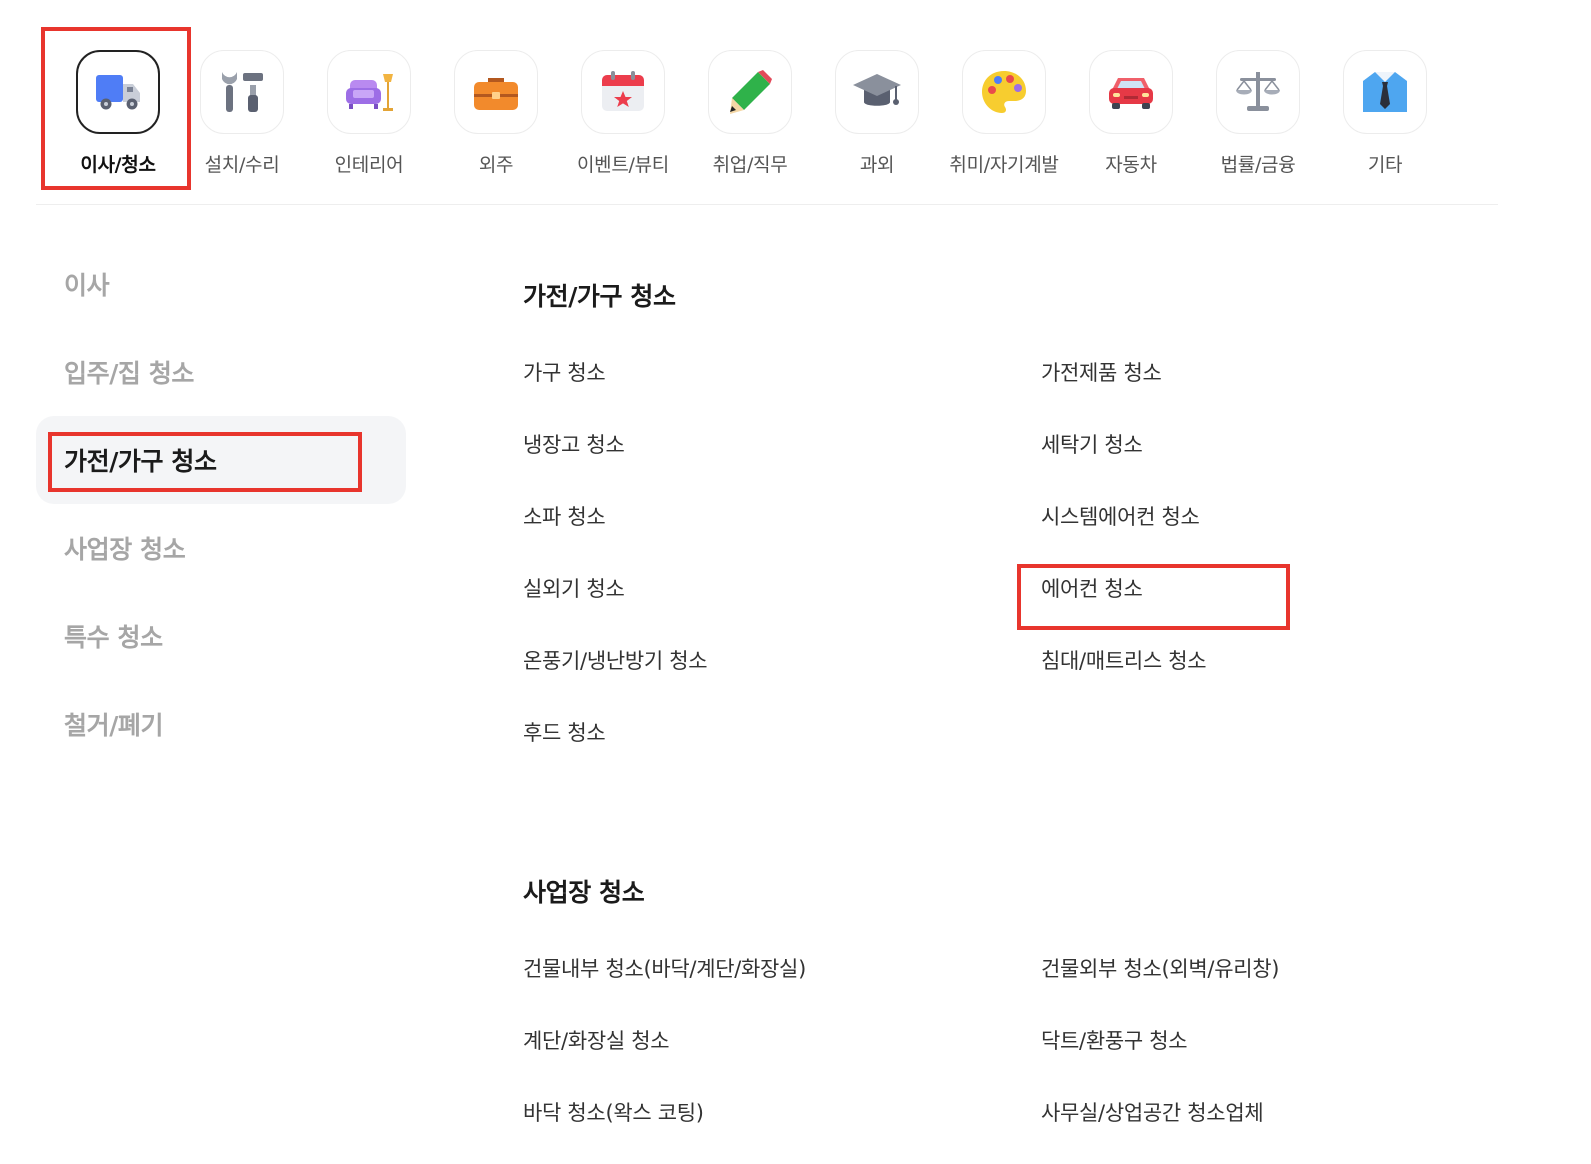  What do you see at coordinates (221, 724) in the screenshot?
I see `sidebar-item-demolition-disposal: 철거/폐기` at bounding box center [221, 724].